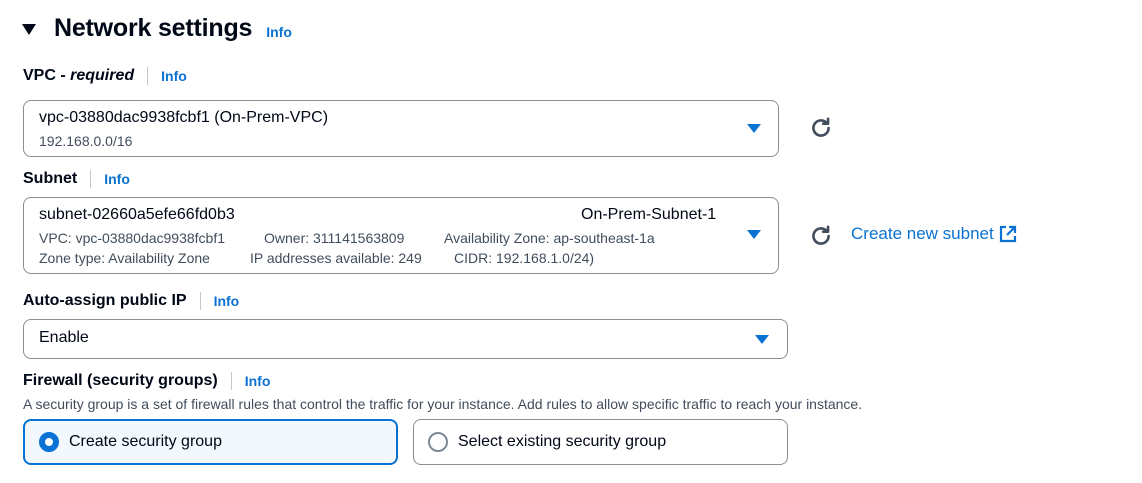 The width and height of the screenshot is (1142, 483). What do you see at coordinates (79, 75) in the screenshot?
I see `vpc-label: VPC - required` at bounding box center [79, 75].